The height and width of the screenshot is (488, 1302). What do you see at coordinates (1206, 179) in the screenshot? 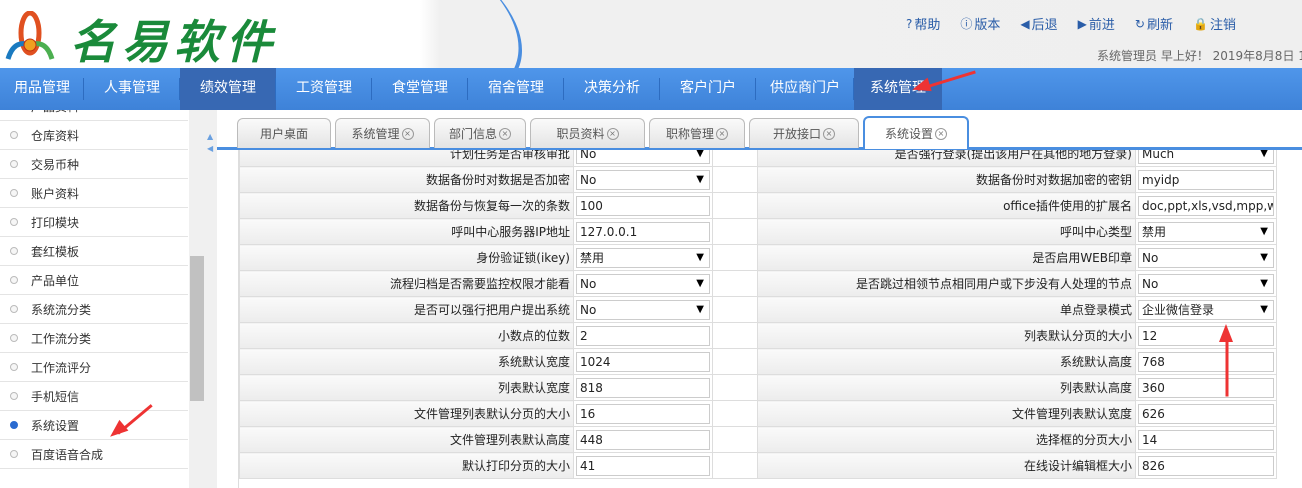
I see `text-field: myidp` at bounding box center [1206, 179].